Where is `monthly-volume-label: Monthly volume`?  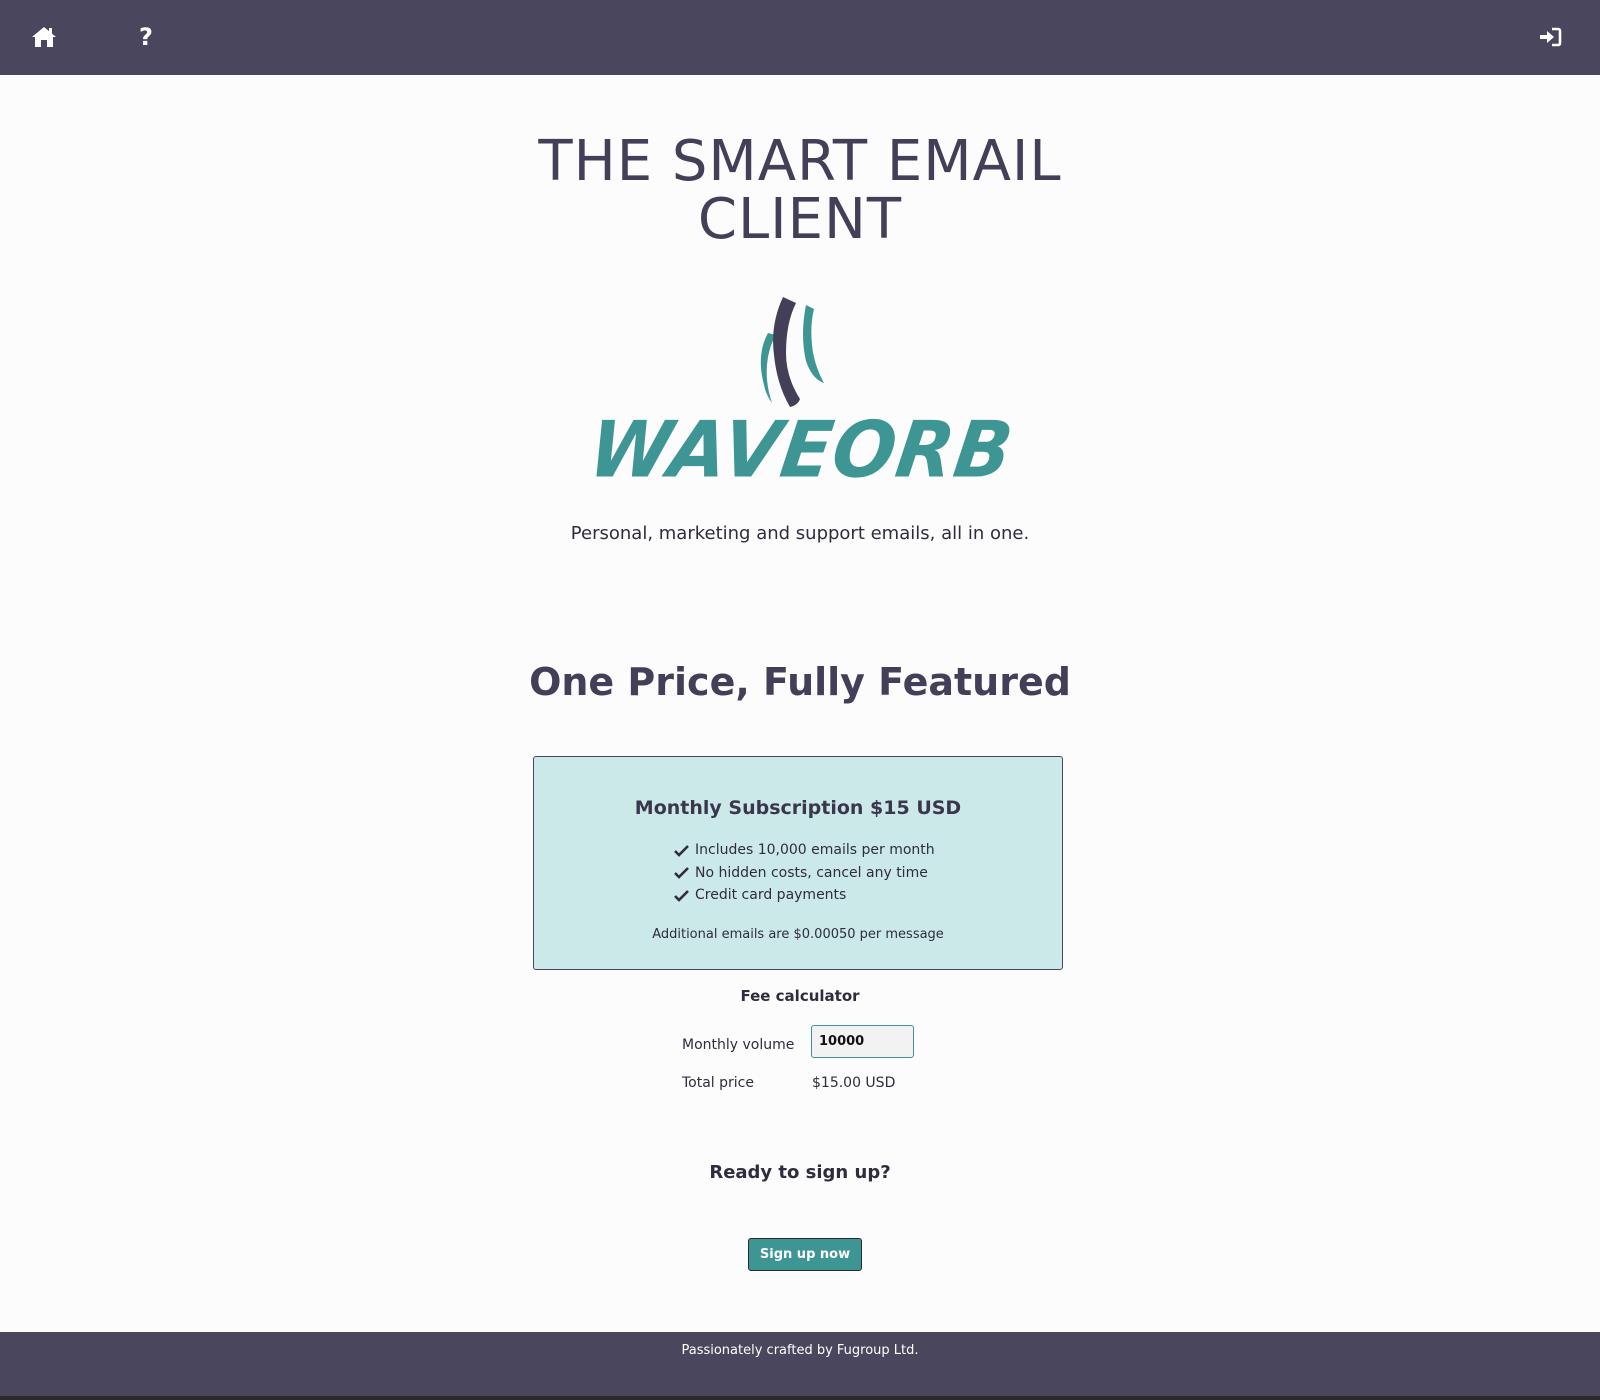
monthly-volume-label: Monthly volume is located at coordinates (738, 1045).